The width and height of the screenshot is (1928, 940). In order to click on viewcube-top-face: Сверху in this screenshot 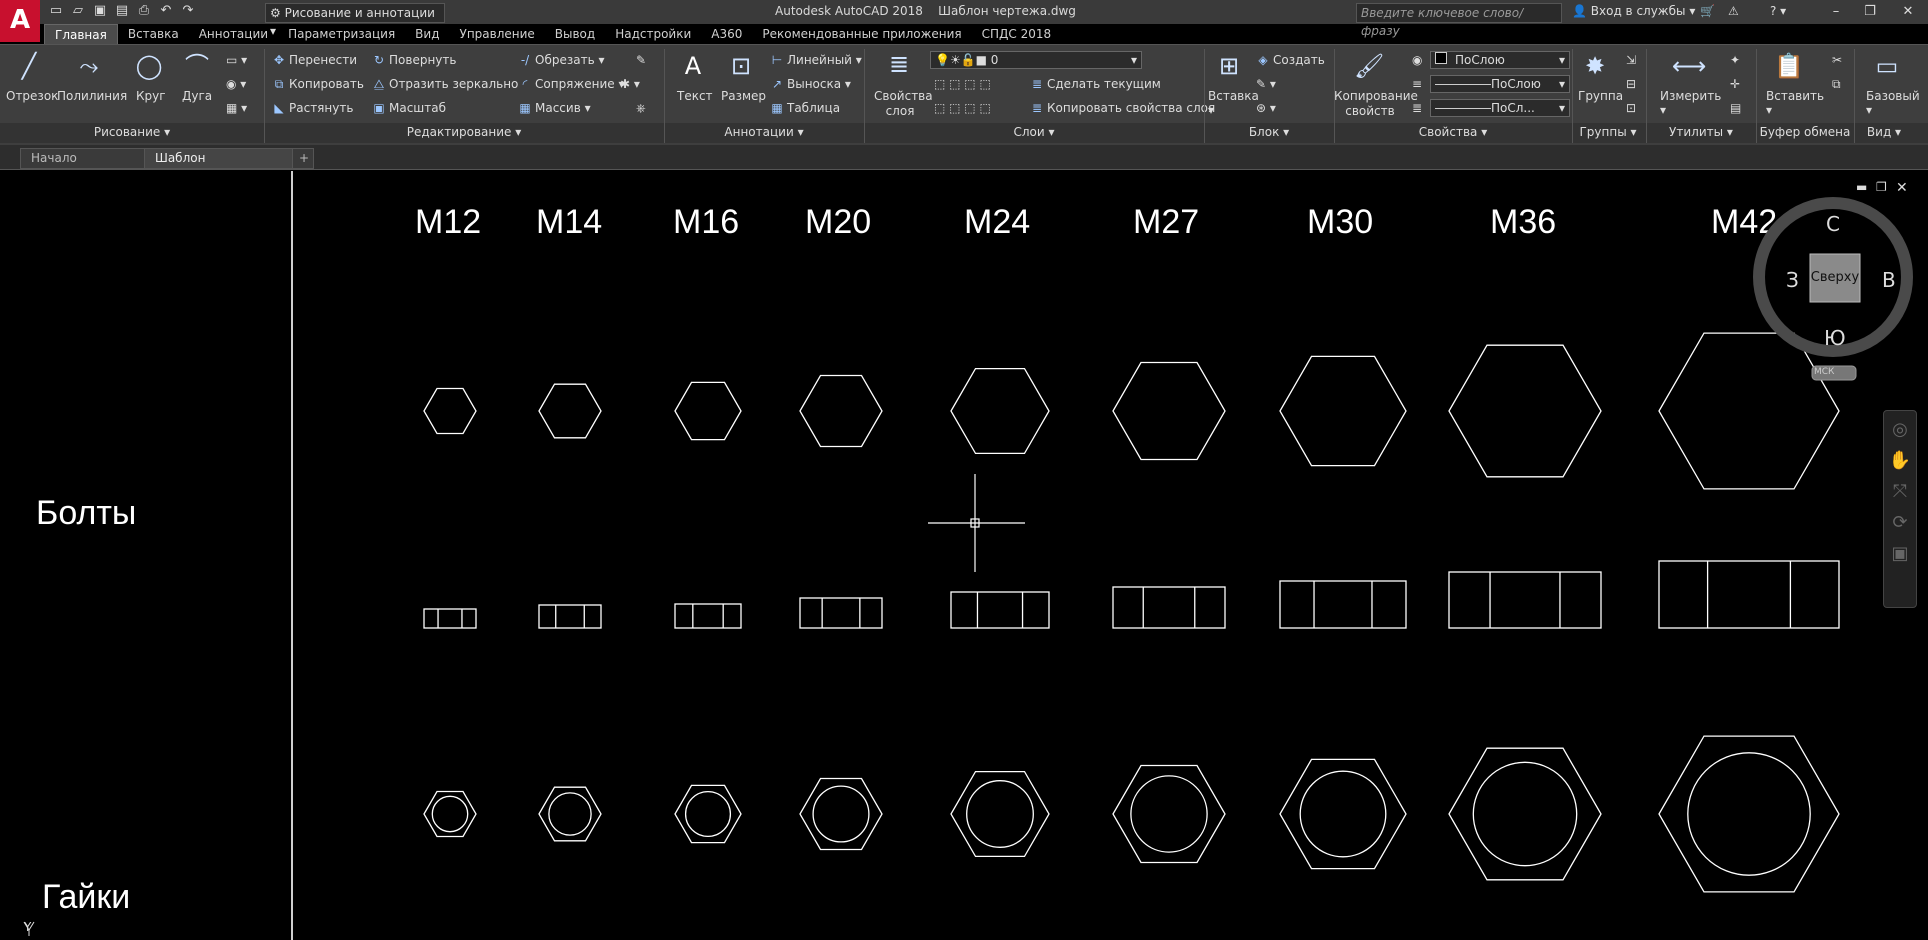, I will do `click(1835, 277)`.